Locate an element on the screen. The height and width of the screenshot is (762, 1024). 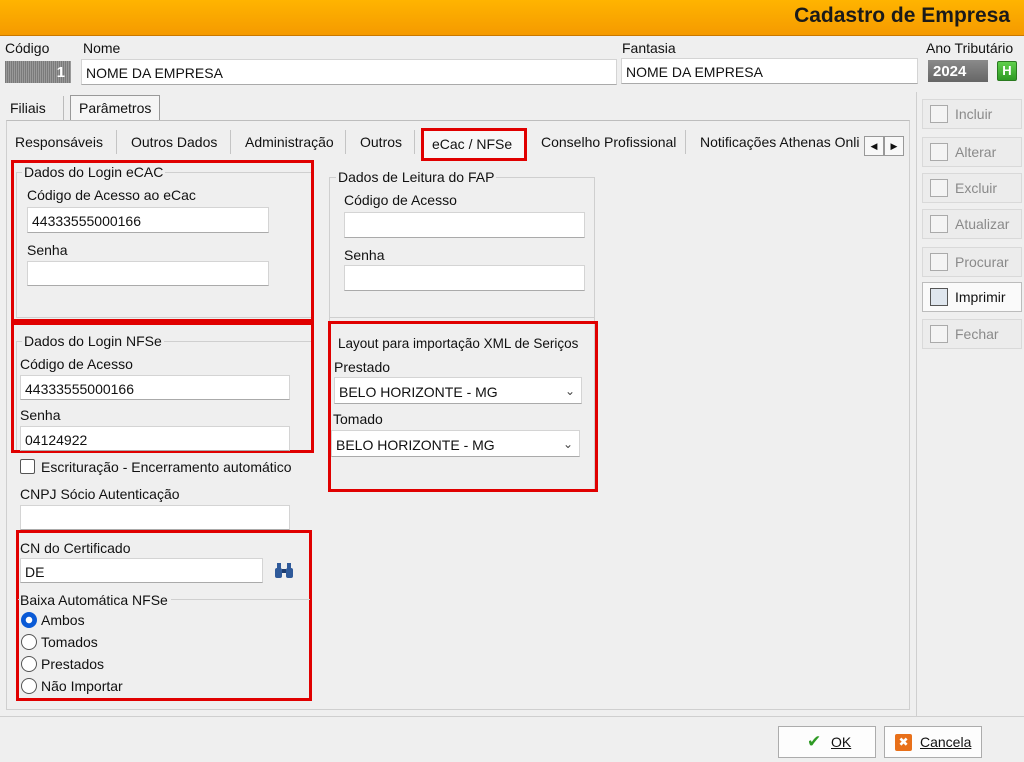
cancel-icon: ✖ is located at coordinates (903, 742).